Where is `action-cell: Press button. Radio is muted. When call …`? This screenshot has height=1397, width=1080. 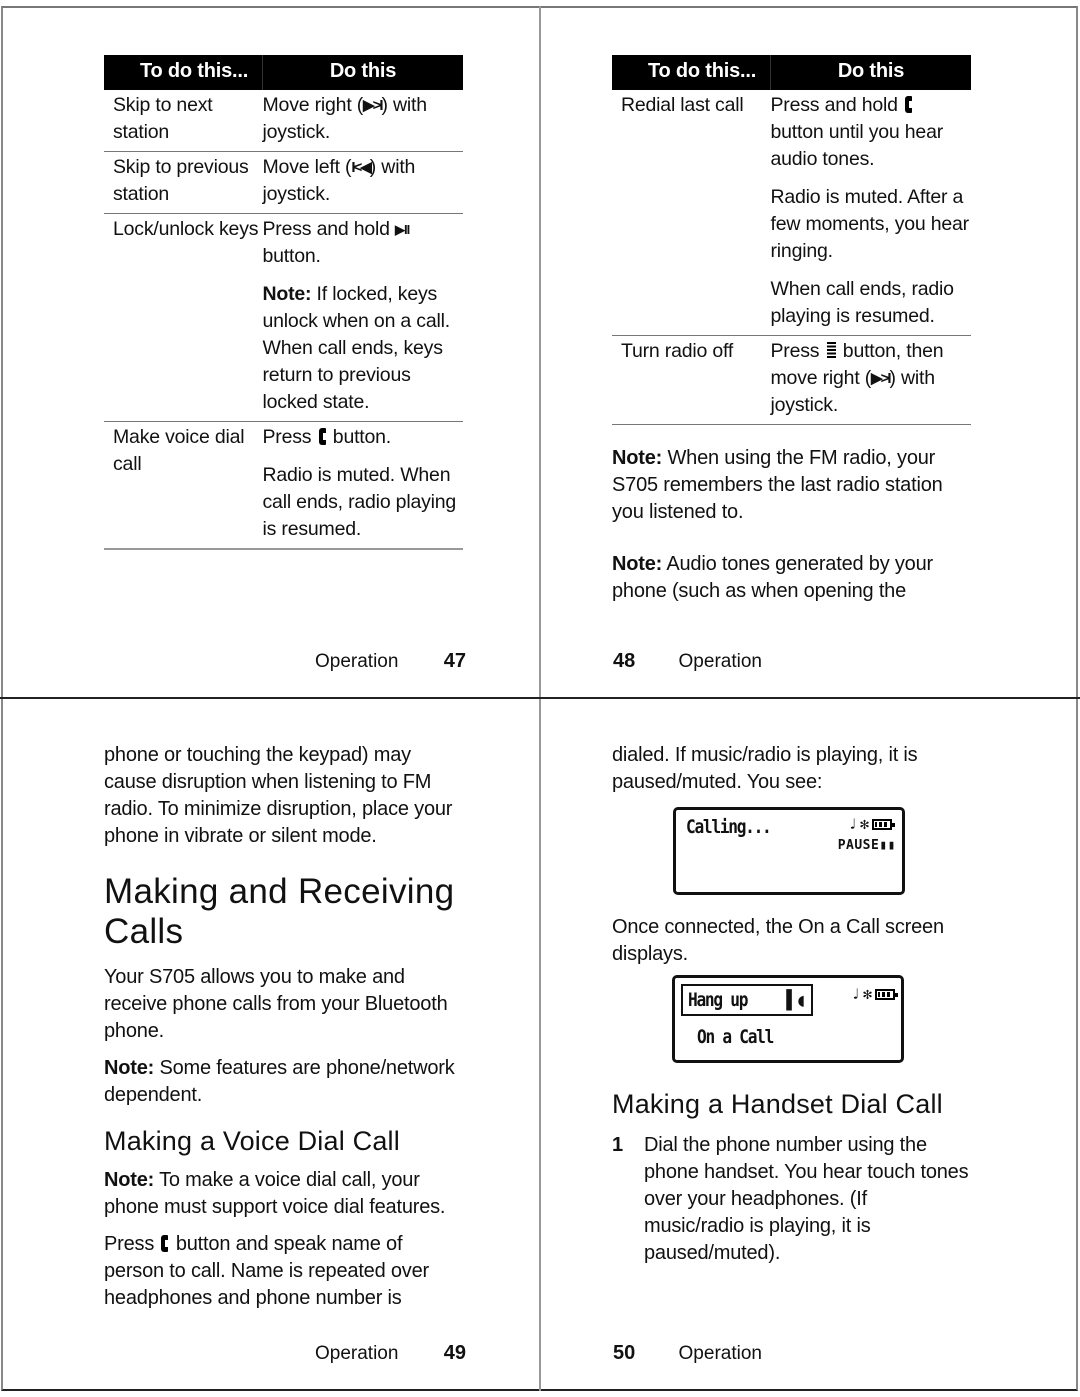
action-cell: Press button. Radio is muted. When call … is located at coordinates (362, 485).